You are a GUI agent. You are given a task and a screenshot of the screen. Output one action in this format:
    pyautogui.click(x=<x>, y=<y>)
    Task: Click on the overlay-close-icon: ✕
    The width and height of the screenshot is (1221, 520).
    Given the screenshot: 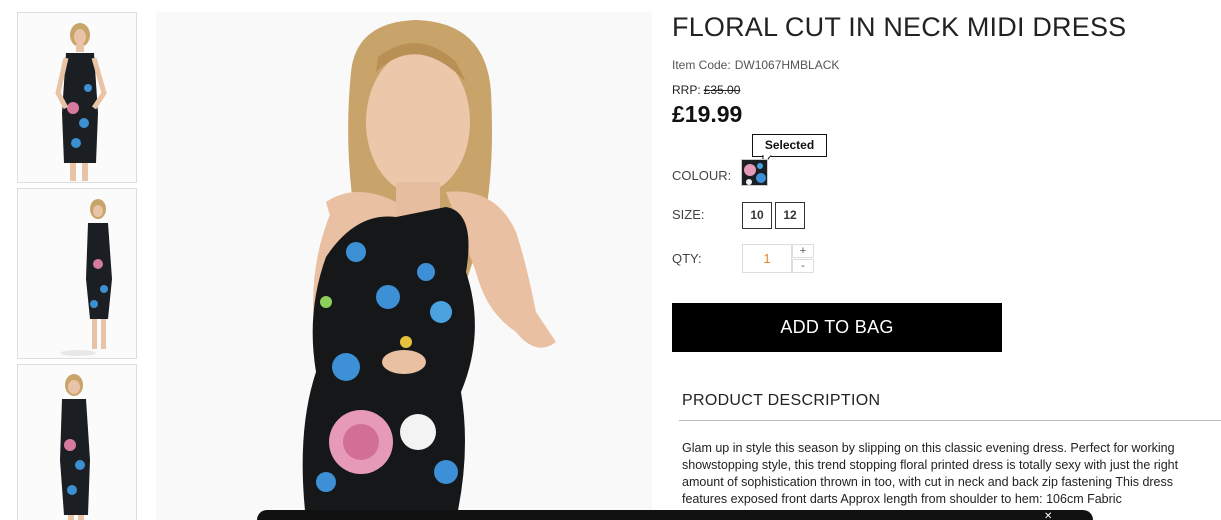 What is the action you would take?
    pyautogui.click(x=1048, y=515)
    